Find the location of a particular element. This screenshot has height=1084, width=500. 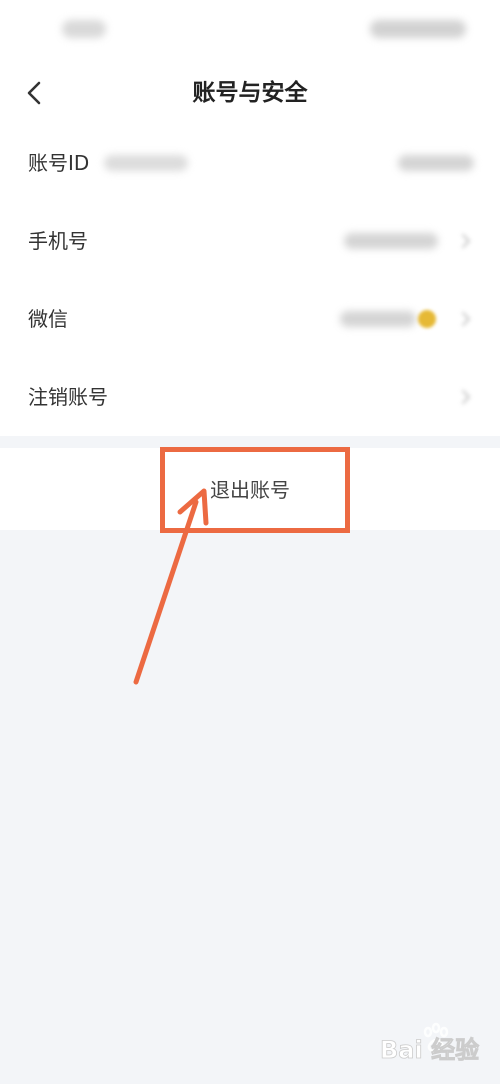

settings-row-label: 注销账号 is located at coordinates (68, 397).